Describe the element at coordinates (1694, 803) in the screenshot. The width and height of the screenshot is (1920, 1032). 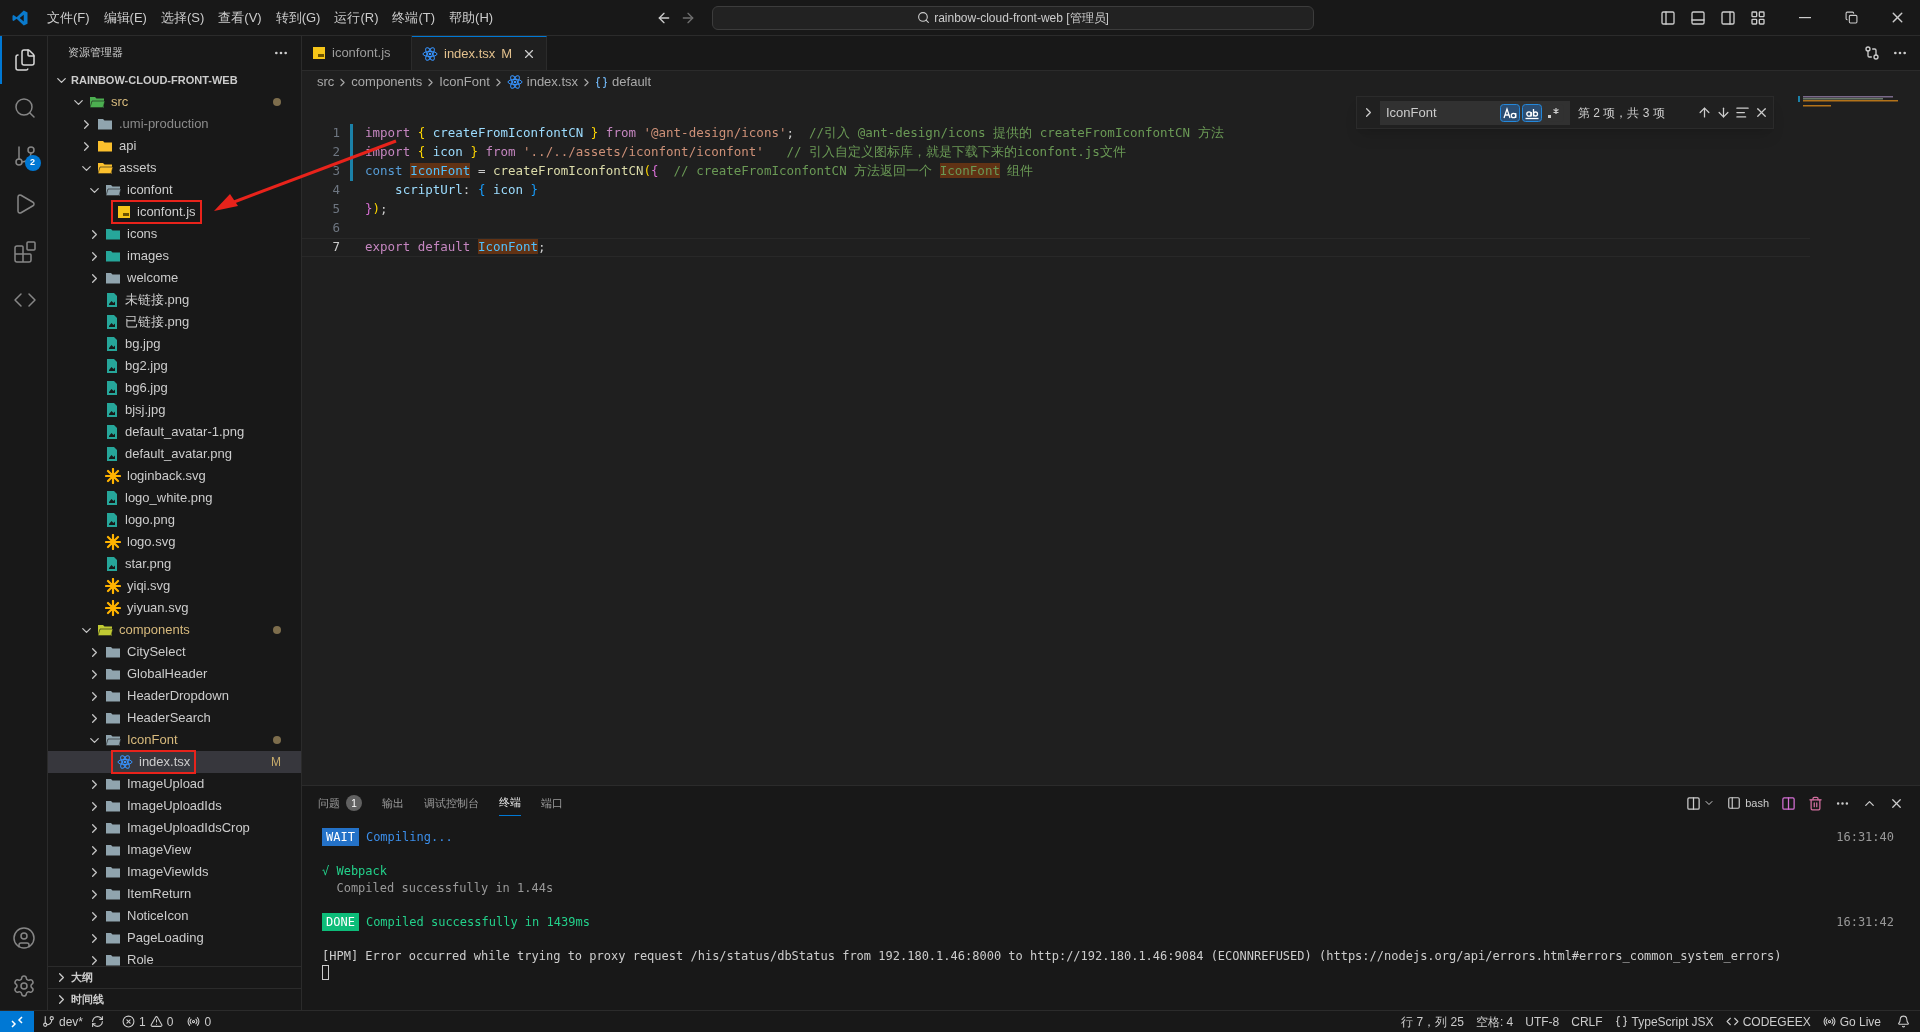
I see `split-layout-icon` at that location.